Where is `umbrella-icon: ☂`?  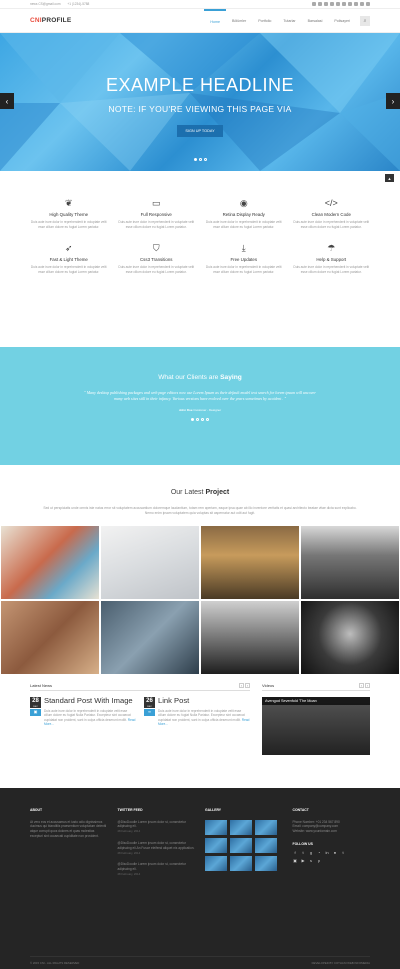
umbrella-icon: ☂ is located at coordinates (331, 248).